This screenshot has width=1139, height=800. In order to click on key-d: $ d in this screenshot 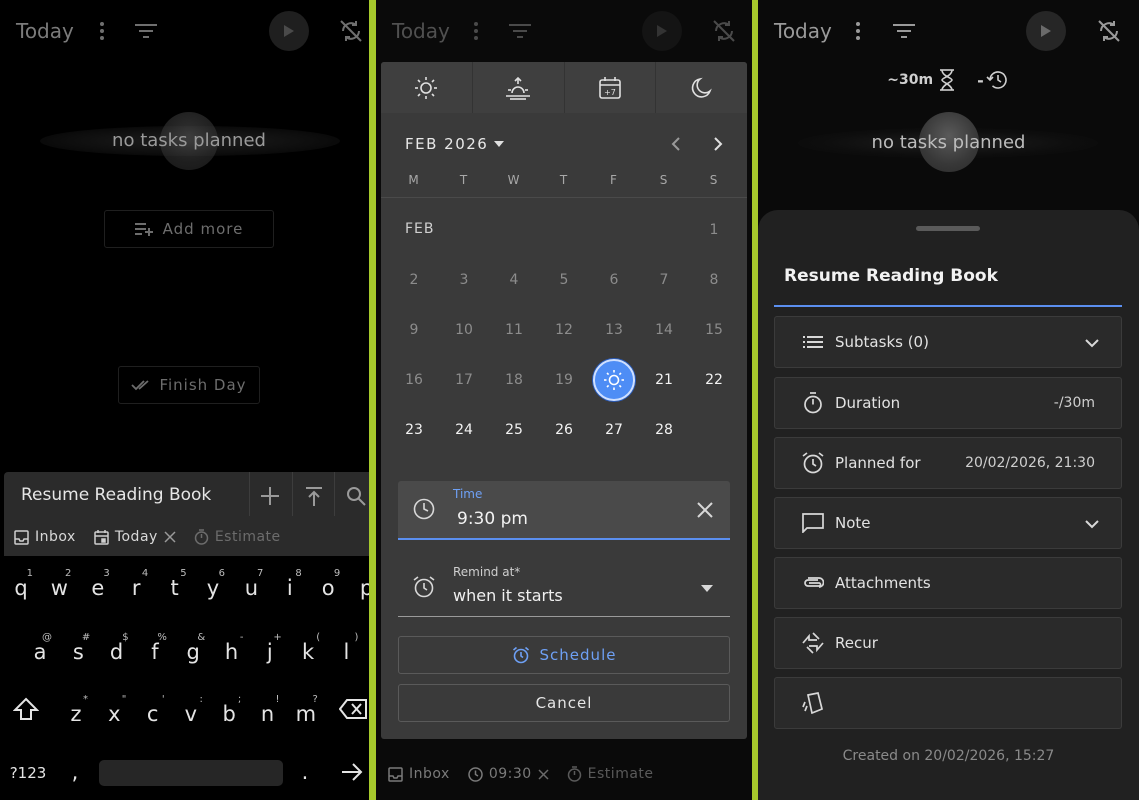, I will do `click(117, 648)`.